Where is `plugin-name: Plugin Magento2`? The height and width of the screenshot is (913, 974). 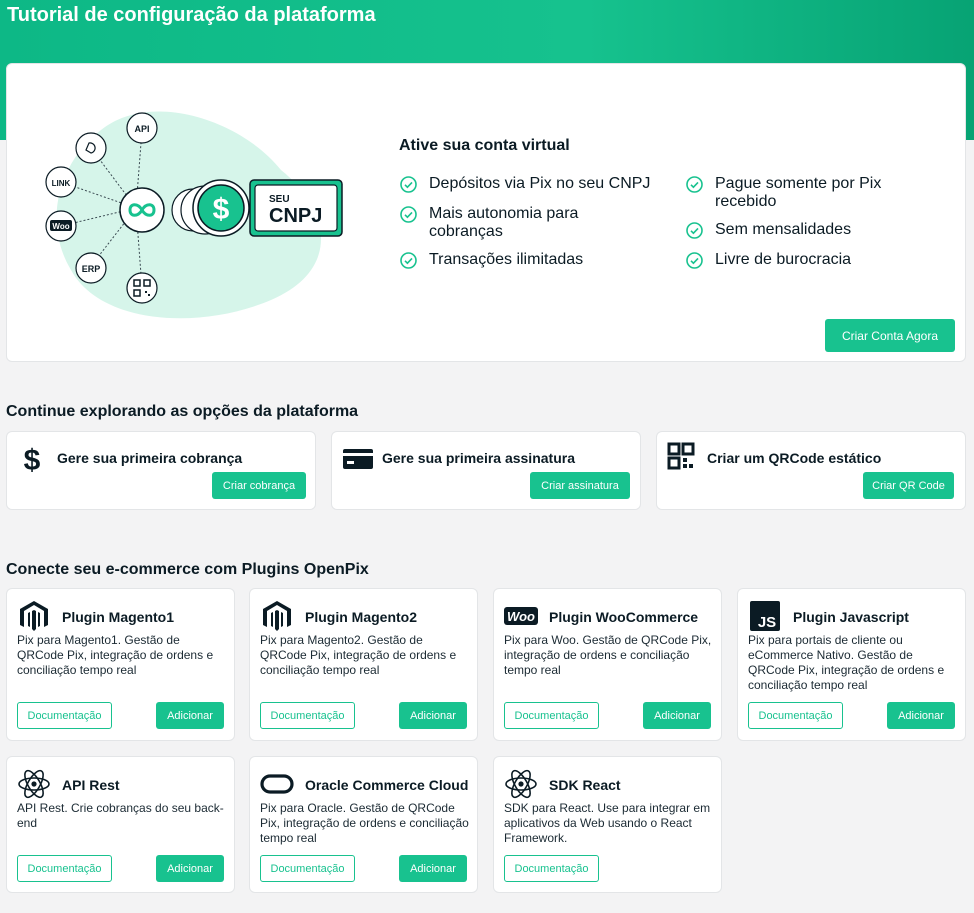
plugin-name: Plugin Magento2 is located at coordinates (361, 617).